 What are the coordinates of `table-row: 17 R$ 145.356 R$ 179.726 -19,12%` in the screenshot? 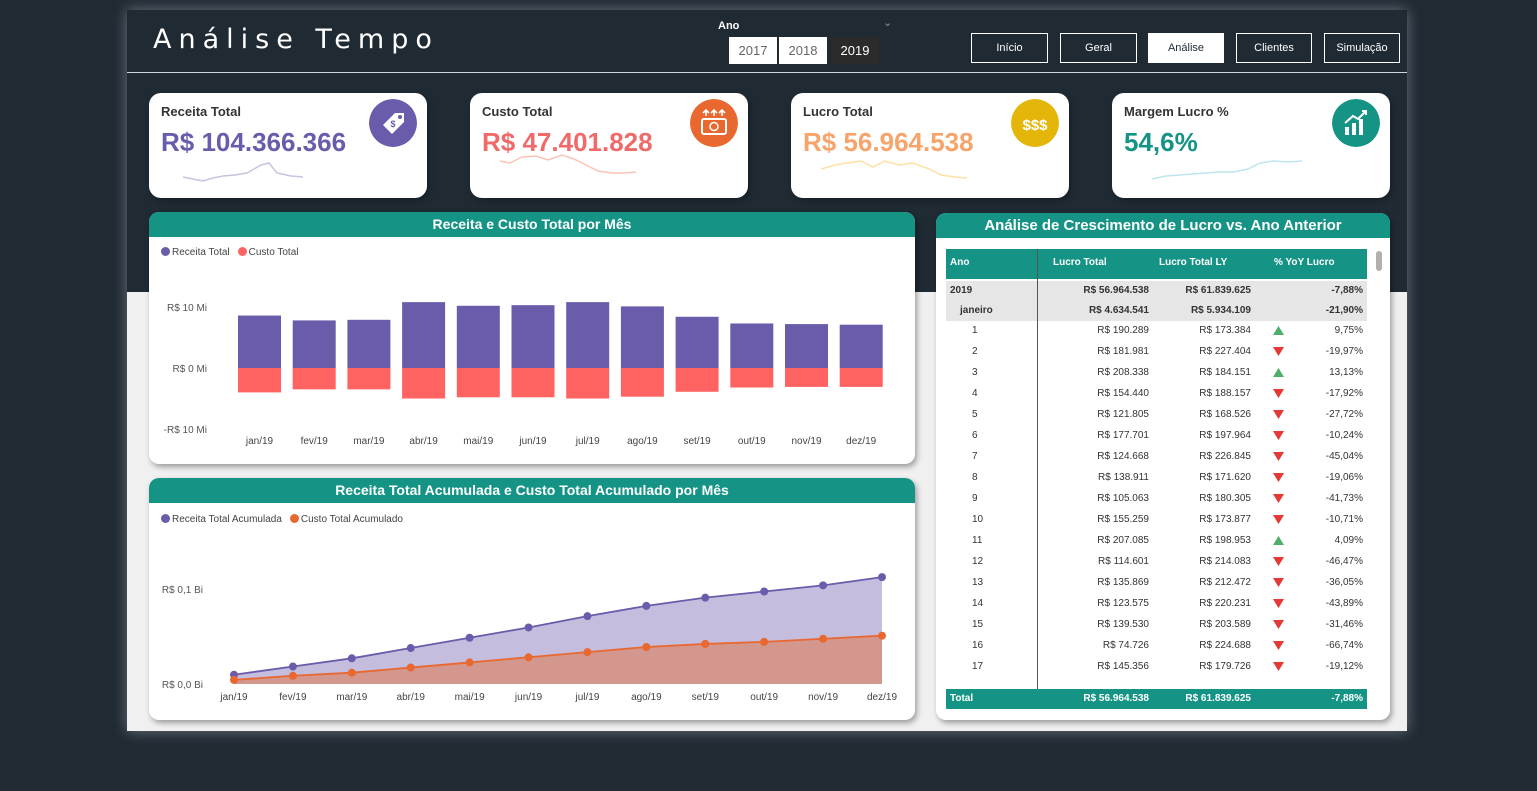 It's located at (1156, 667).